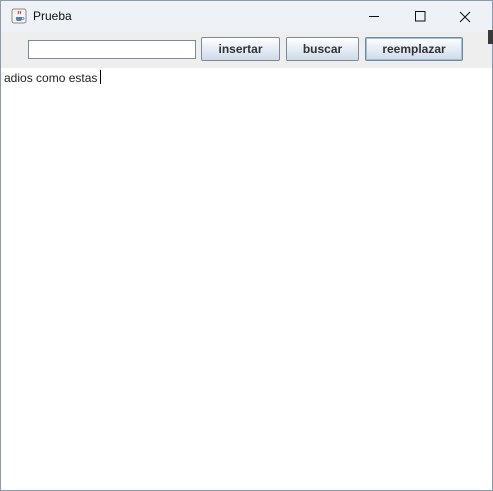  Describe the element at coordinates (322, 49) in the screenshot. I see `search-button: buscar` at that location.